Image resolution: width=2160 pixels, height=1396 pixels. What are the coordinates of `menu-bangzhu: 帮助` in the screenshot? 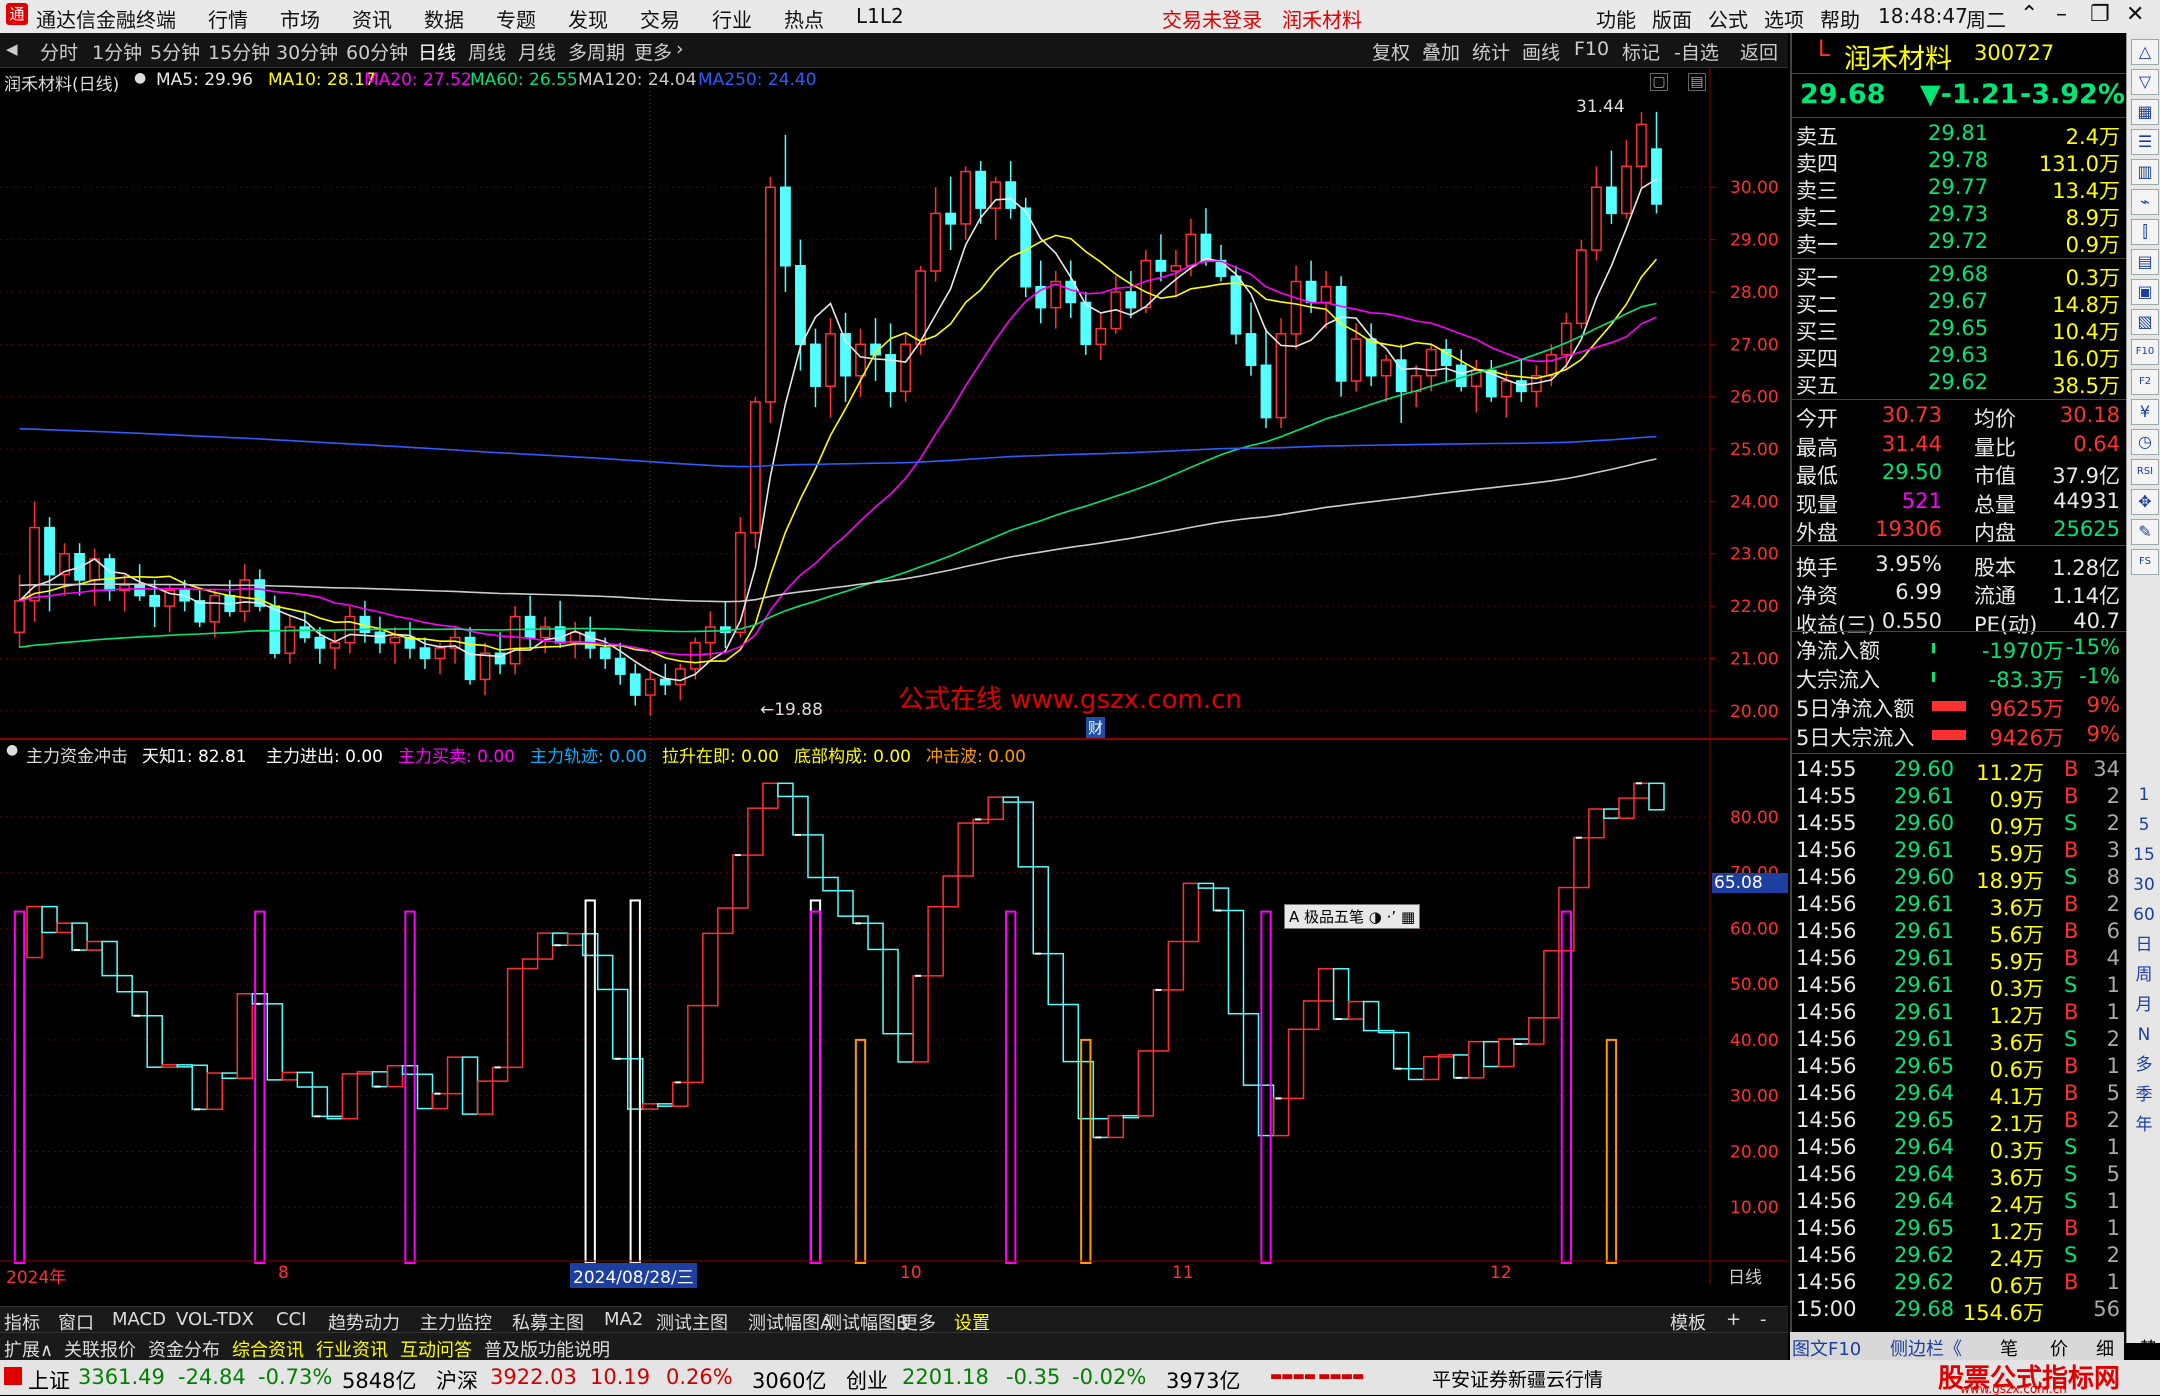 It's located at (1840, 18).